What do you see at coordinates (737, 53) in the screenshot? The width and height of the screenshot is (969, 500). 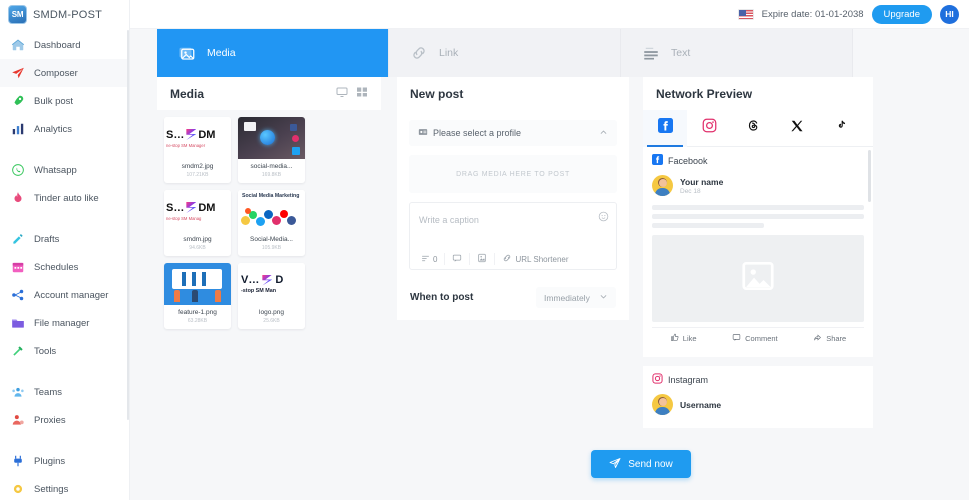 I see `tab-text: Text` at bounding box center [737, 53].